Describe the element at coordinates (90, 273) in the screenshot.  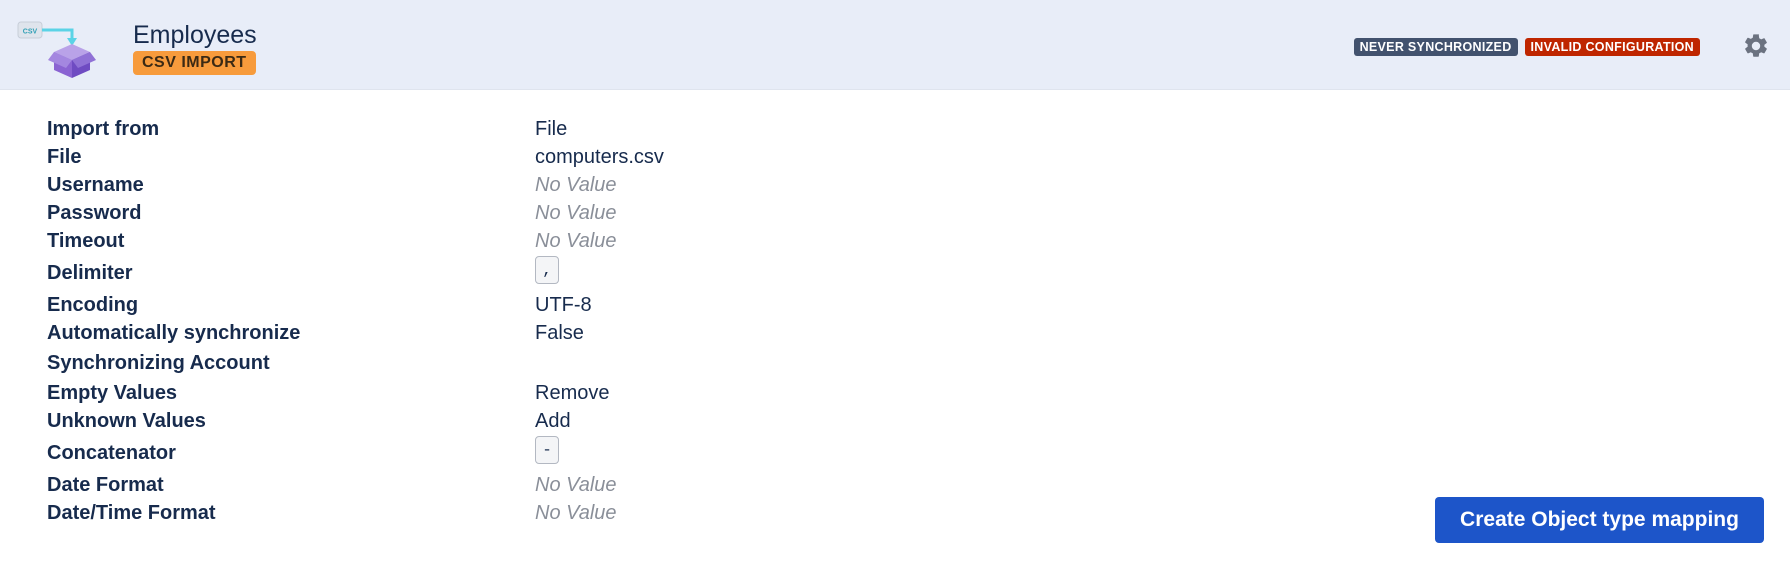
I see `delimiter-label: Delimiter` at that location.